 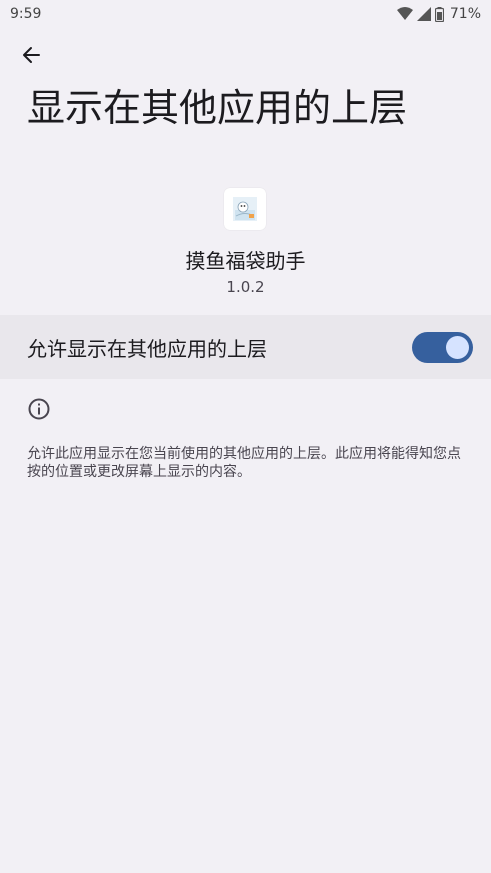 What do you see at coordinates (26, 14) in the screenshot?
I see `status-time: 9:59` at bounding box center [26, 14].